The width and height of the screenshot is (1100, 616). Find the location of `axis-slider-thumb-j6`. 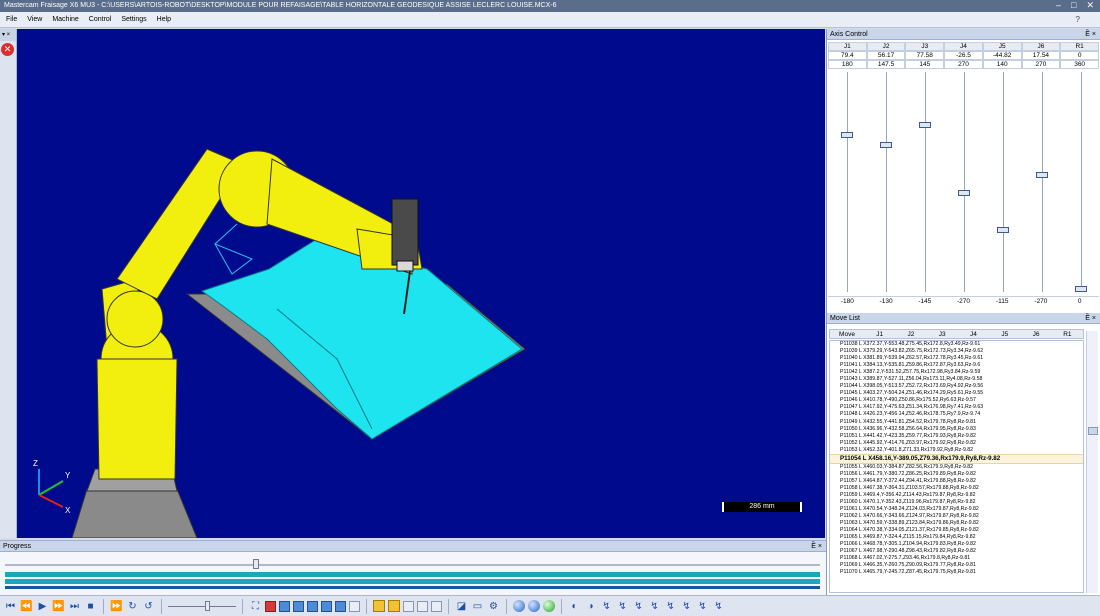

axis-slider-thumb-j6 is located at coordinates (1041, 175).